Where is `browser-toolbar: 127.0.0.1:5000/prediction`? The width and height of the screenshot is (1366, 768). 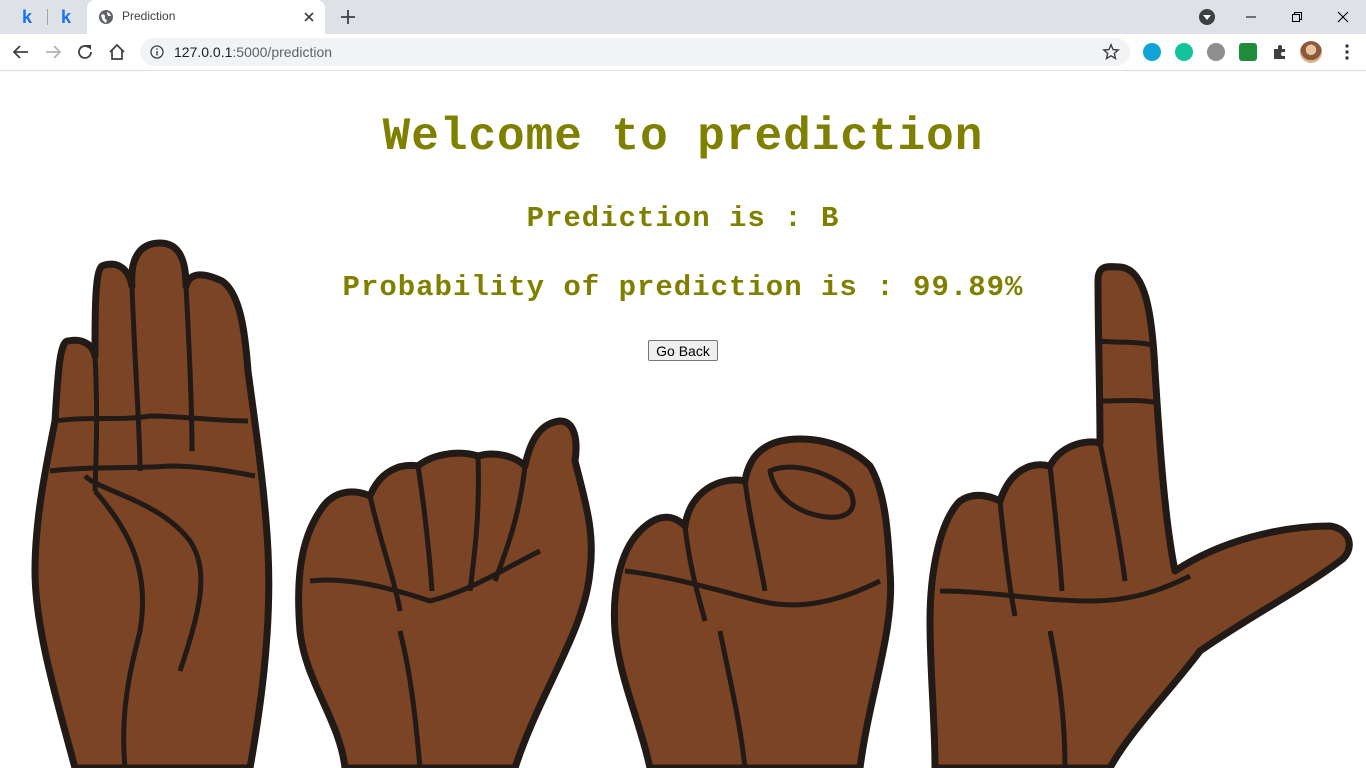
browser-toolbar: 127.0.0.1:5000/prediction is located at coordinates (683, 52).